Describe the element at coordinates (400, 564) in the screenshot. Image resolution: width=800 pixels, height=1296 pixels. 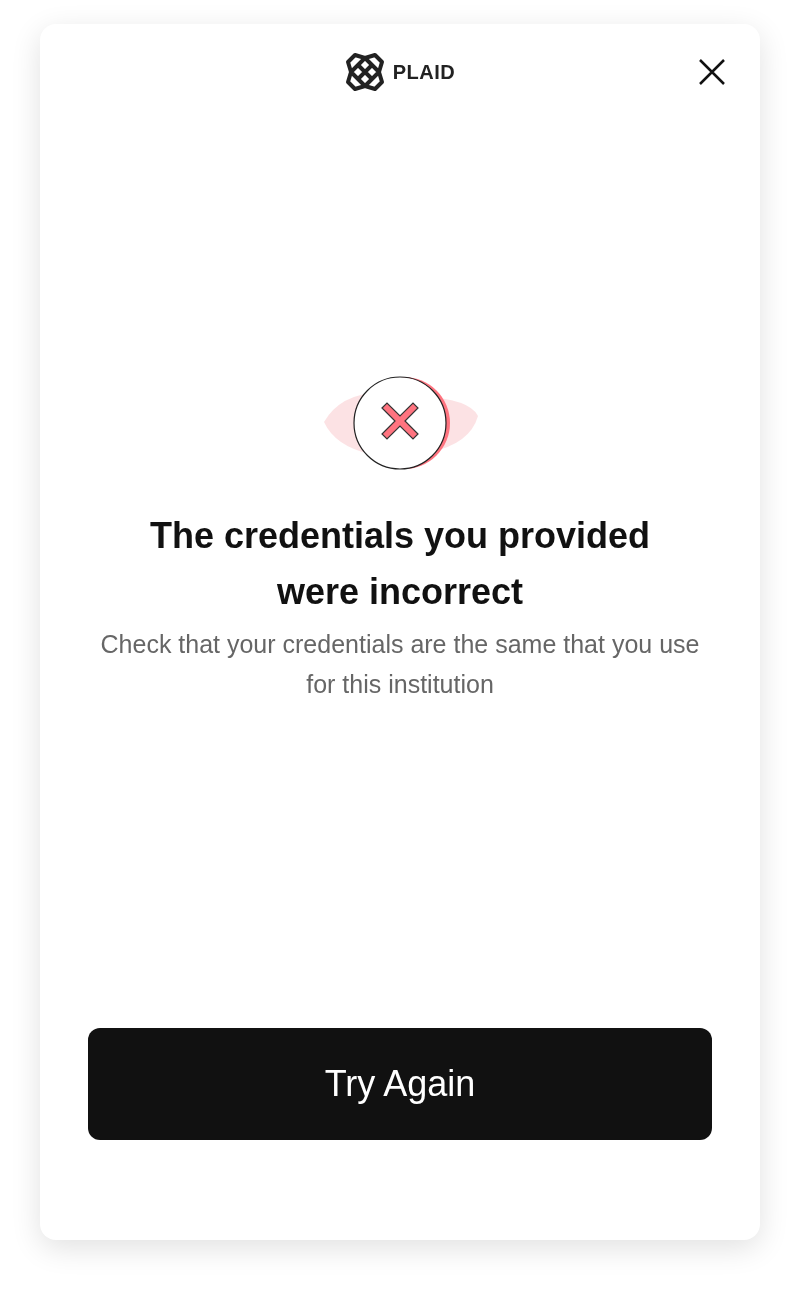
I see `error-title: The credentials you provided were incorrect` at that location.